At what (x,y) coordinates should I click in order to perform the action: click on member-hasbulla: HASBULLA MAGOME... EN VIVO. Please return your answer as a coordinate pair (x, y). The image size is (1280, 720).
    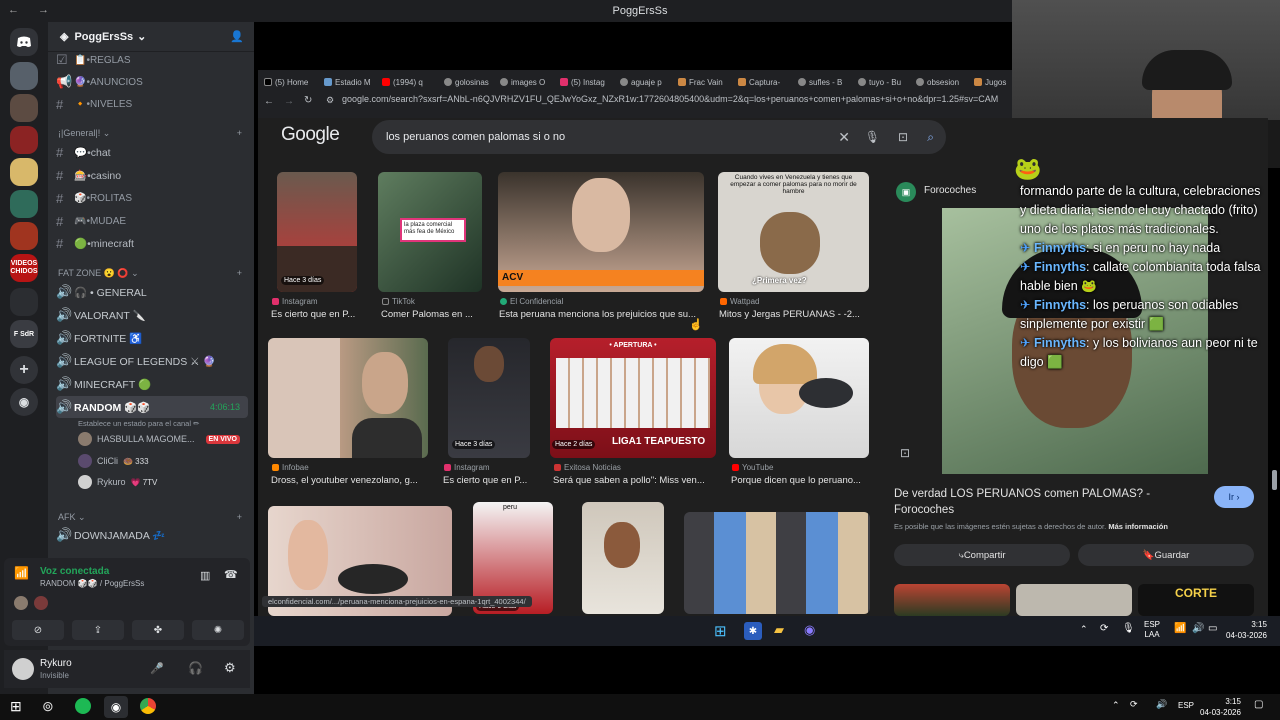
    Looking at the image, I should click on (159, 439).